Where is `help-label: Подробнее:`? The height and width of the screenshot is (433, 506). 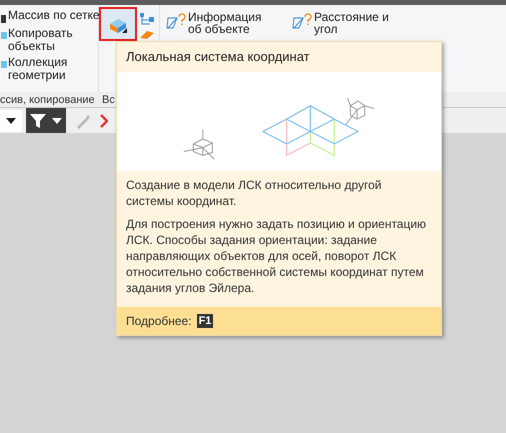 help-label: Подробнее: is located at coordinates (159, 321).